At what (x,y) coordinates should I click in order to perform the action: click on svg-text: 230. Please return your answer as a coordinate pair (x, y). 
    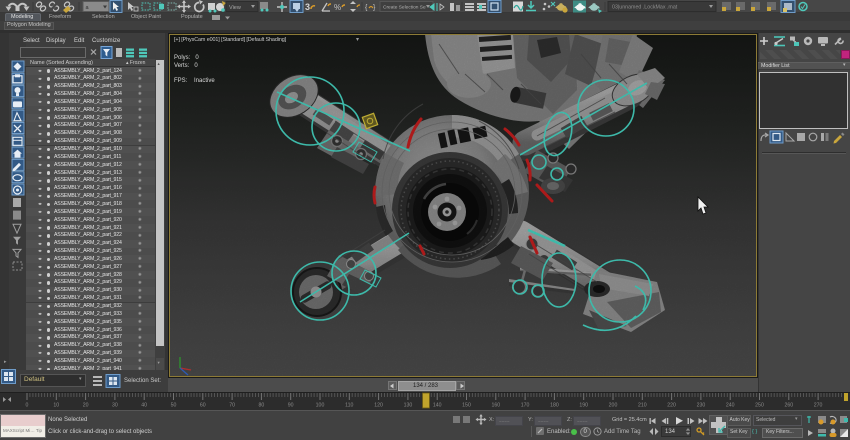
    Looking at the image, I should click on (701, 406).